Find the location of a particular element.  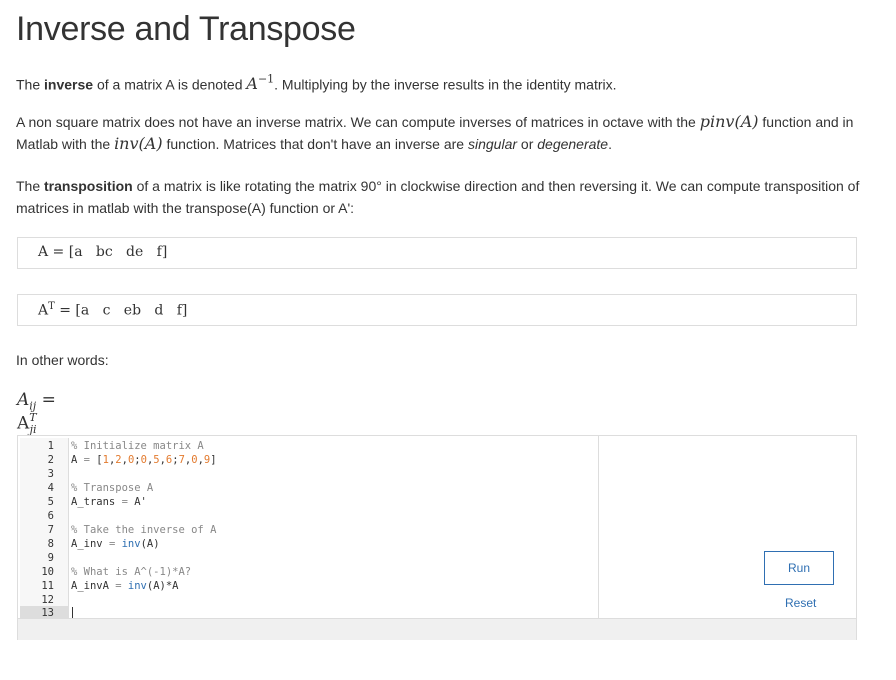

line-number: 6 is located at coordinates (50, 516).